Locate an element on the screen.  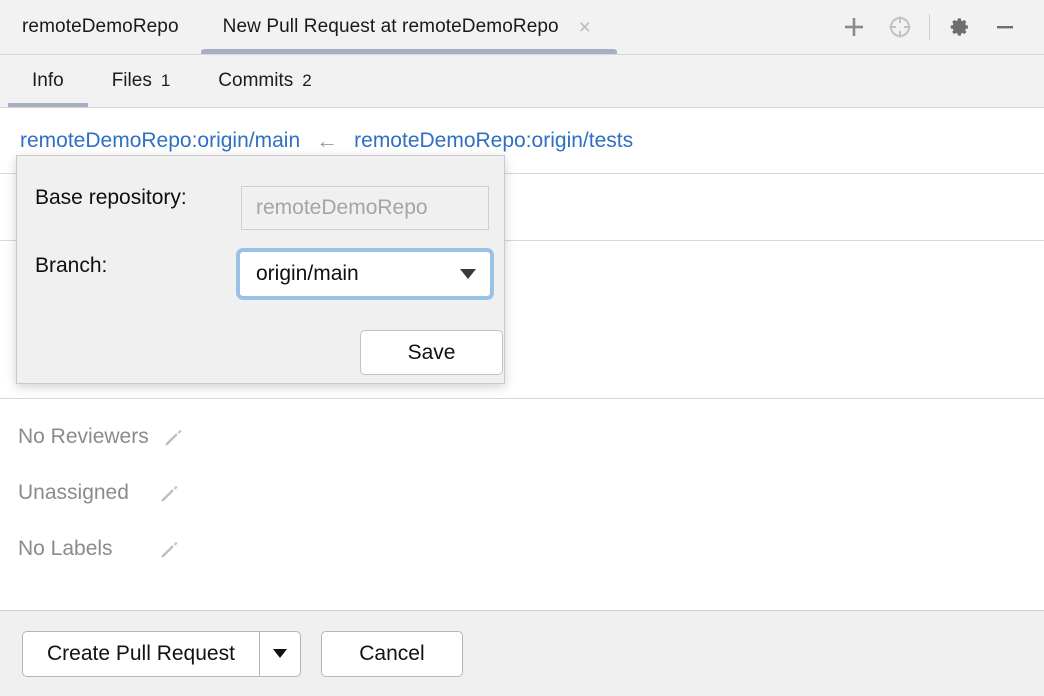
gear-icon is located at coordinates (959, 27).